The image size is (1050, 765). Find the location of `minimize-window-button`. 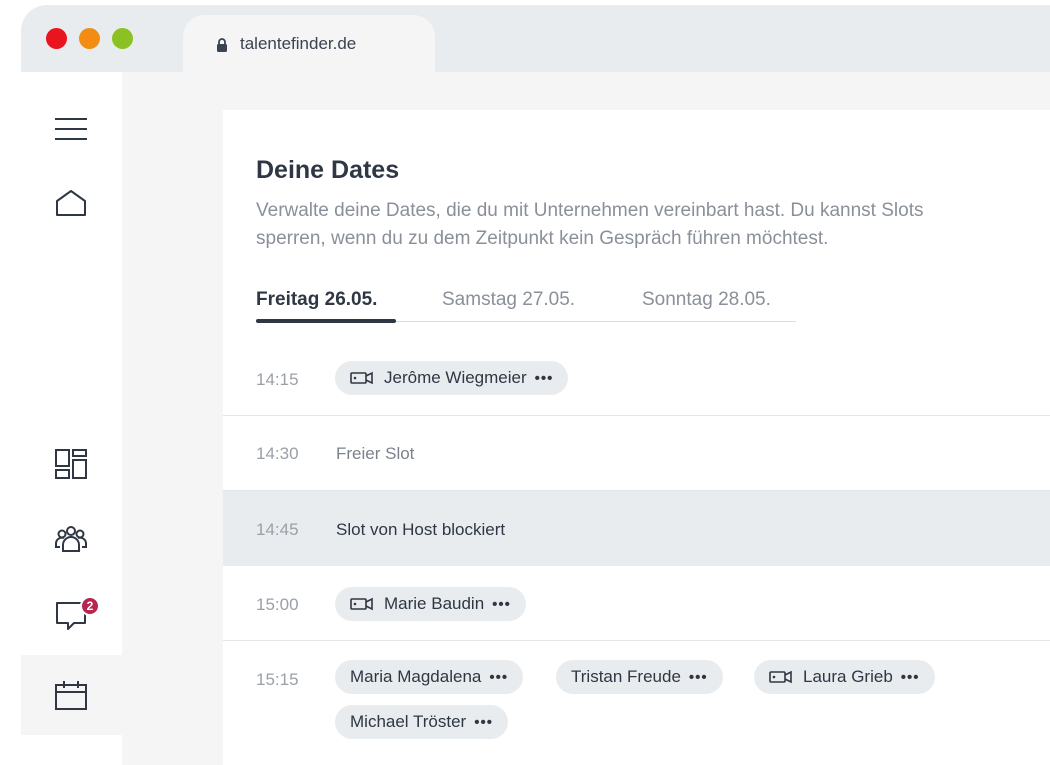

minimize-window-button is located at coordinates (89, 38).